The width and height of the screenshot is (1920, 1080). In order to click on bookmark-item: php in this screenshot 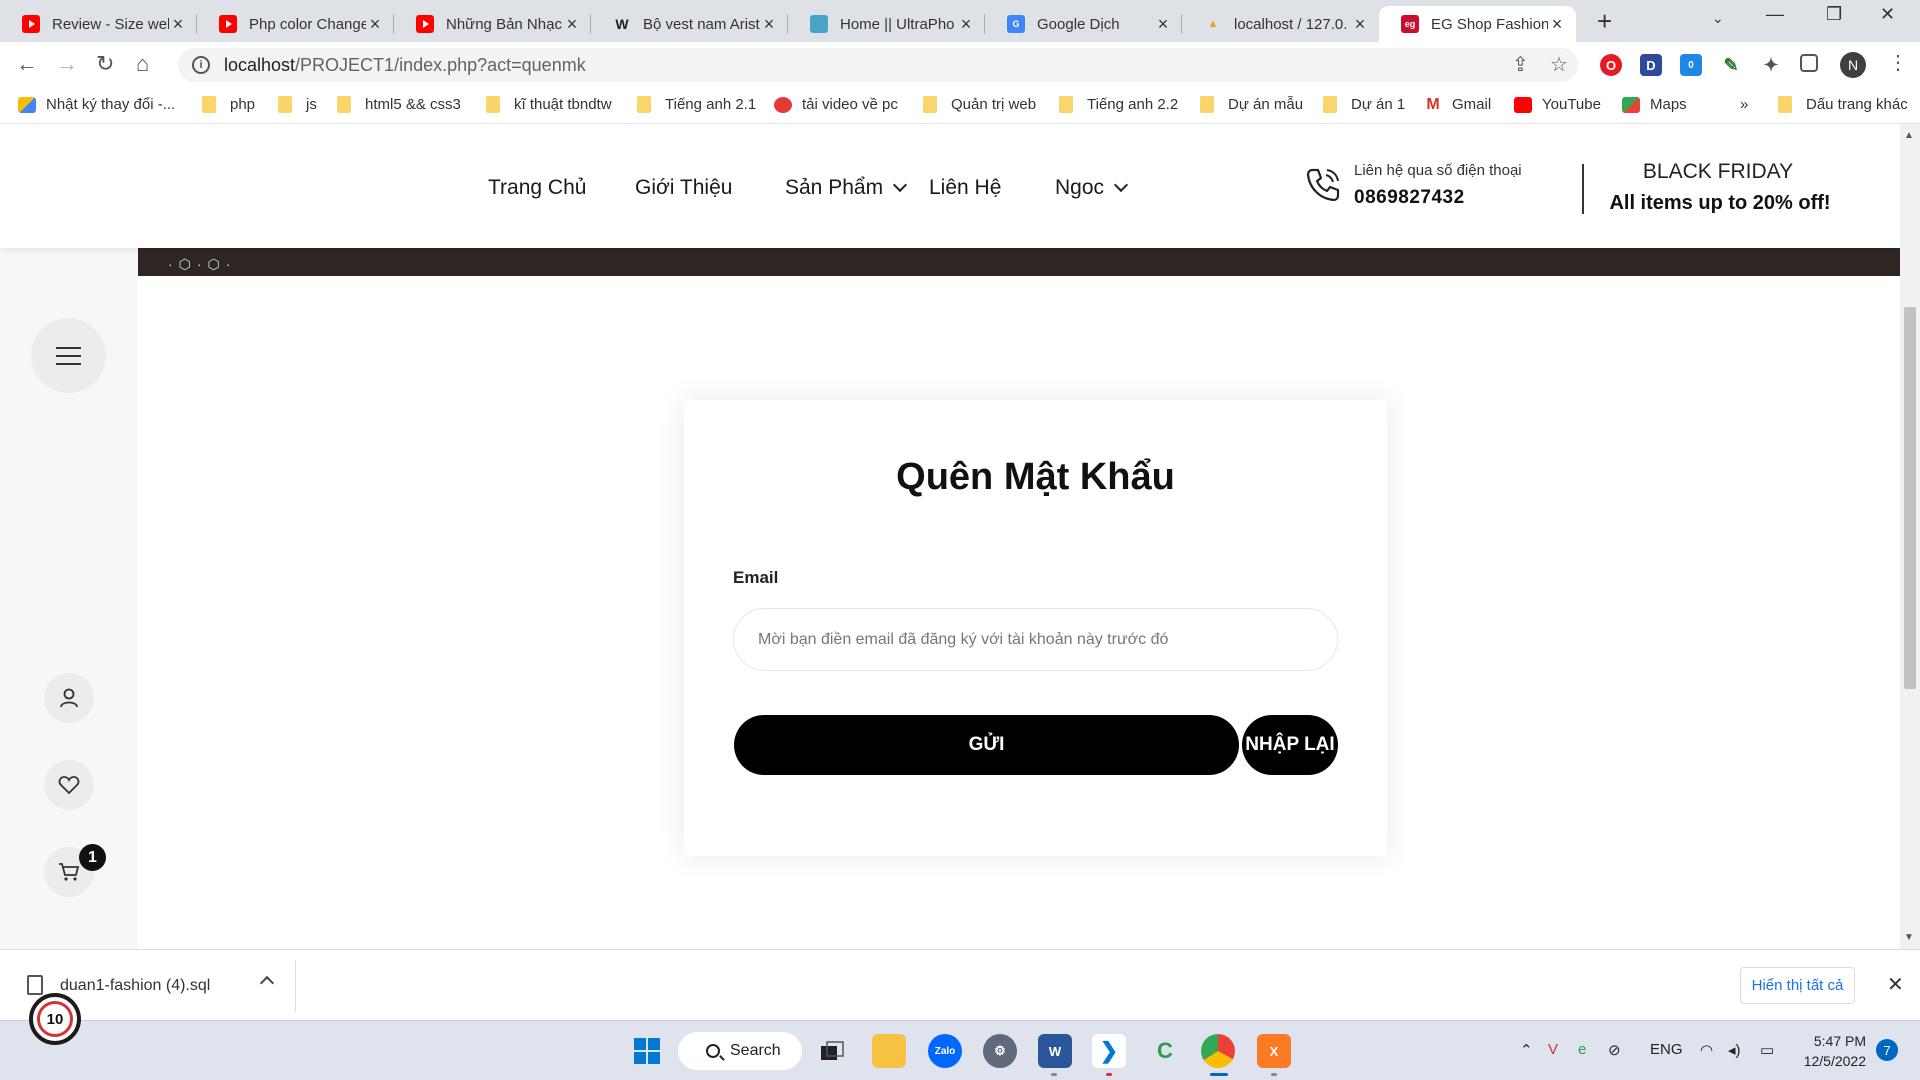, I will do `click(228, 104)`.